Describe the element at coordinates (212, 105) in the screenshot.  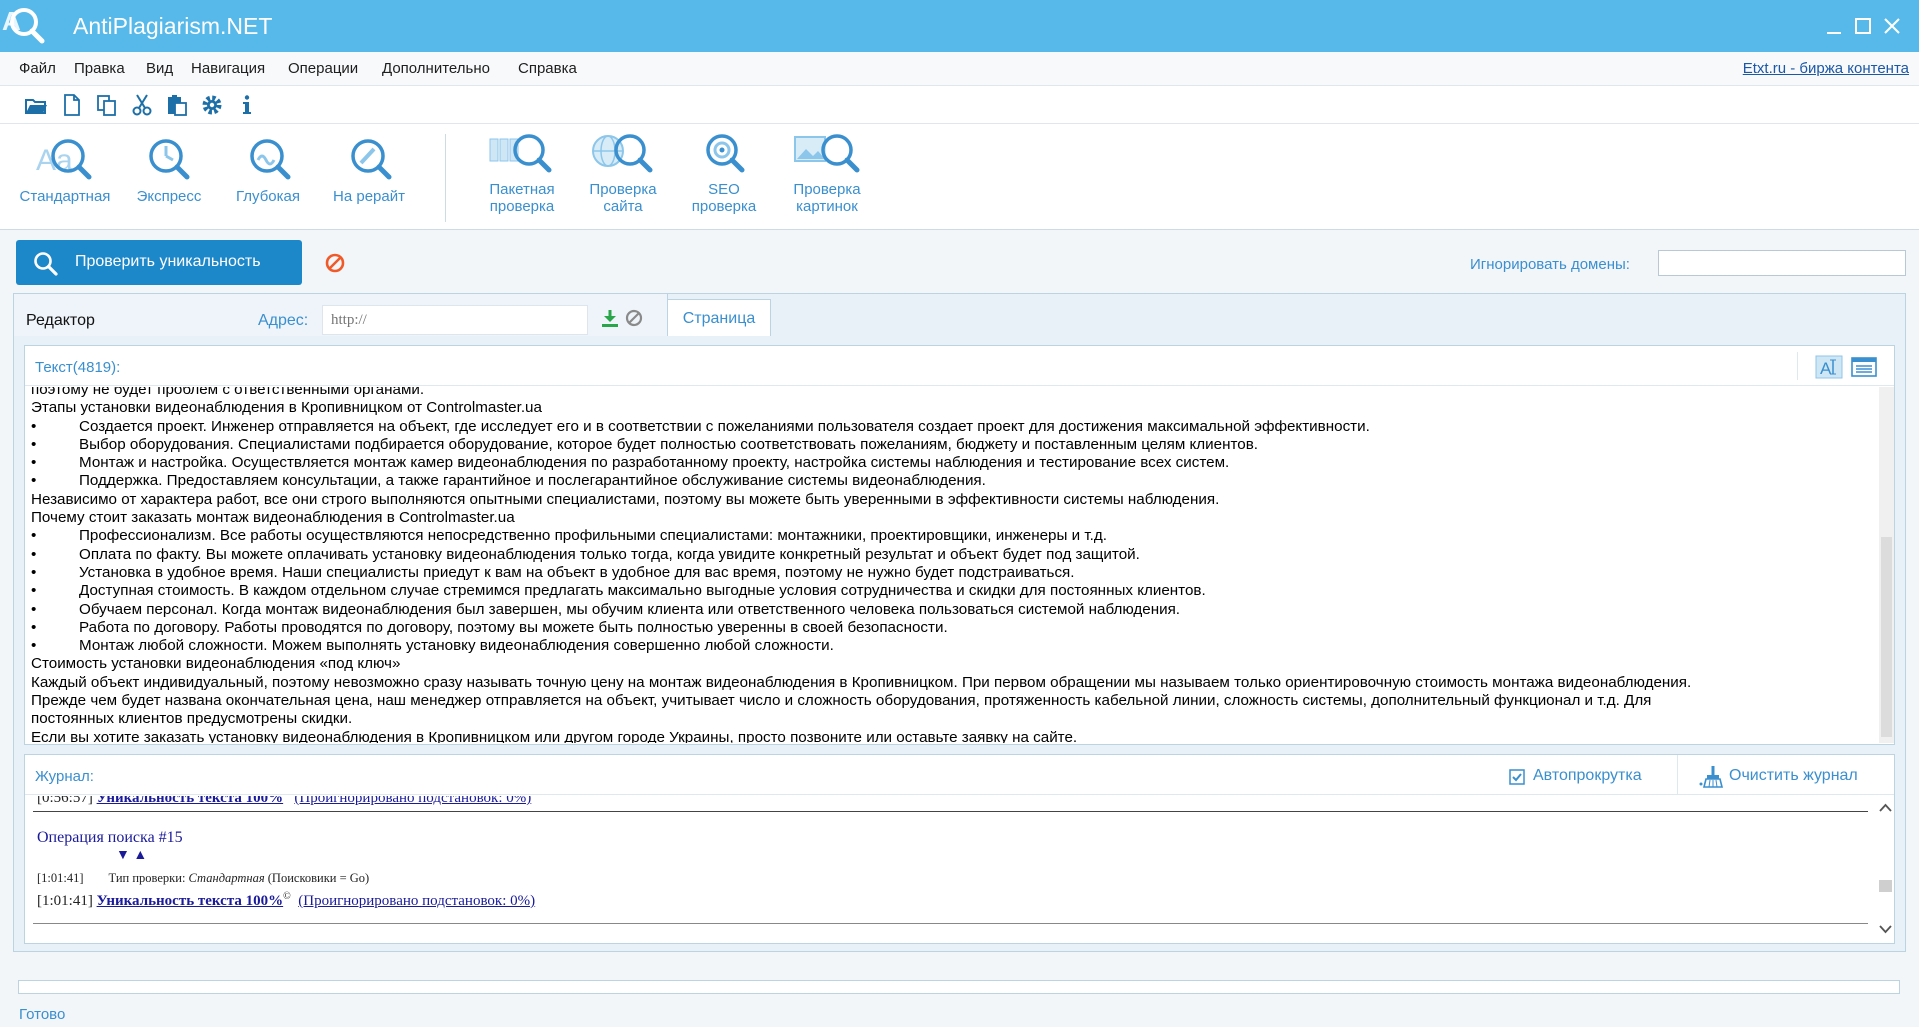
I see `settings-gear-icon` at that location.